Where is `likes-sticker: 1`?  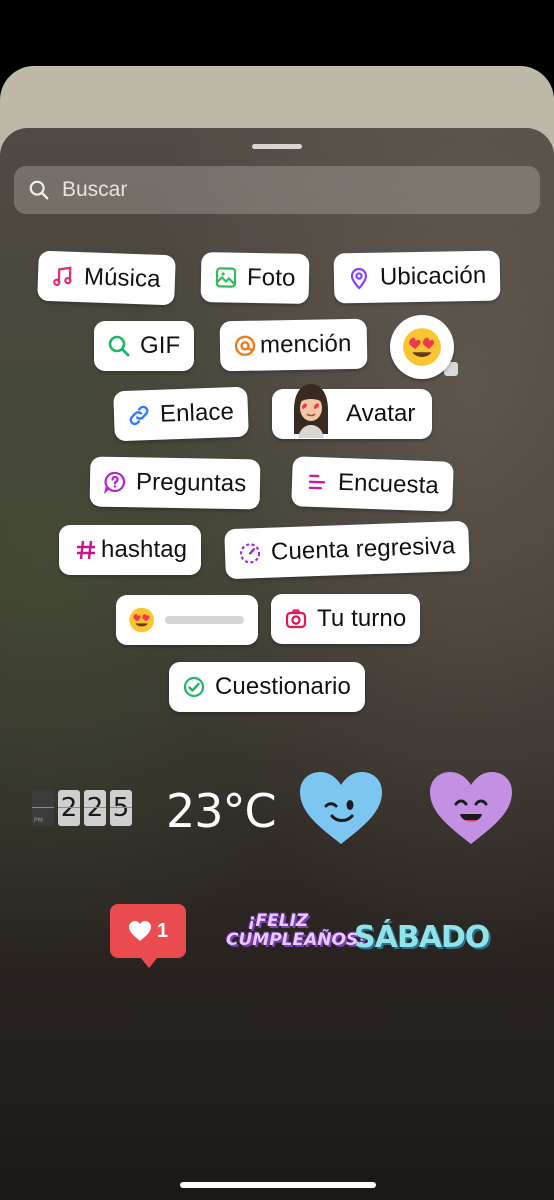
likes-sticker: 1 is located at coordinates (148, 936).